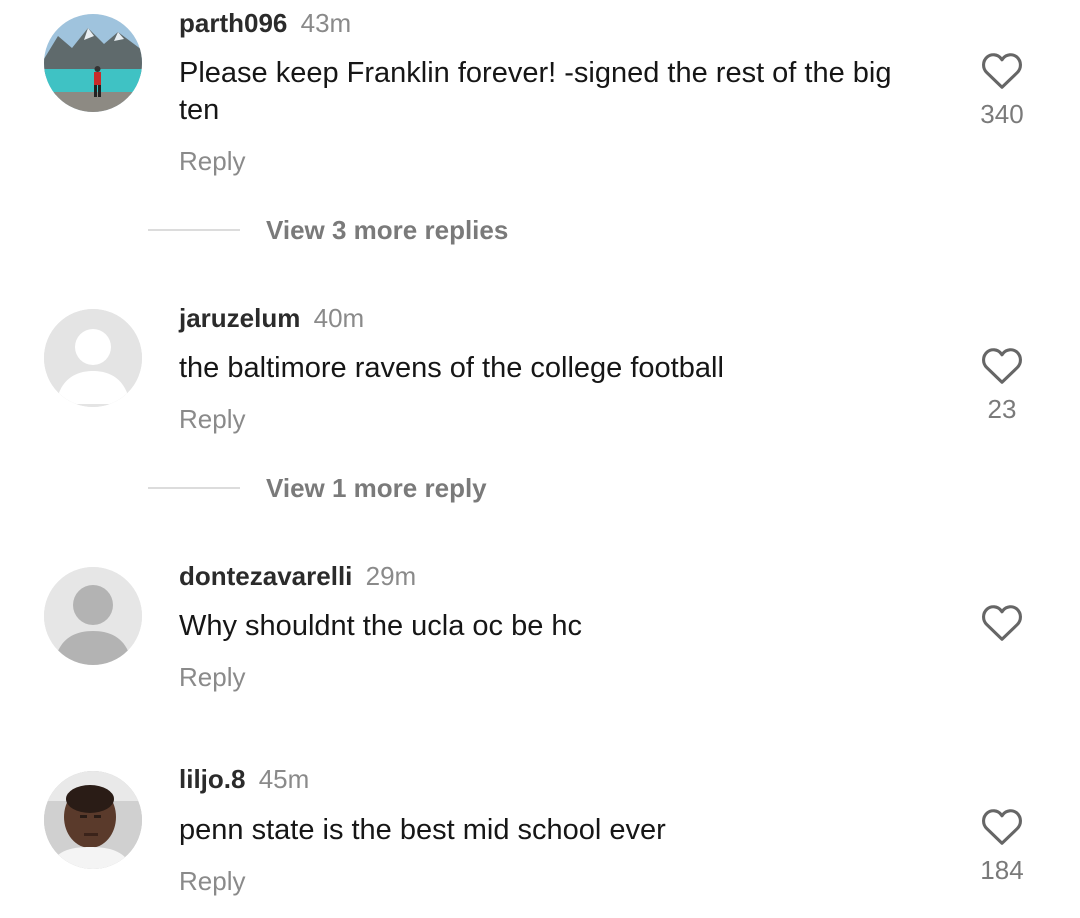 This screenshot has width=1080, height=918. Describe the element at coordinates (391, 576) in the screenshot. I see `timestamp: 29m` at that location.